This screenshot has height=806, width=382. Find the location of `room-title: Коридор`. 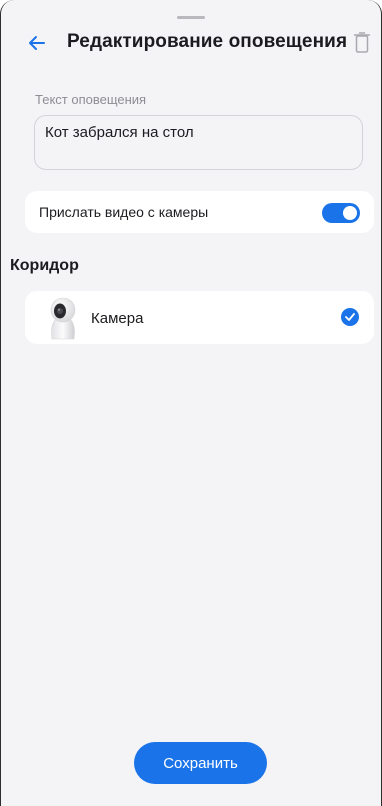

room-title: Коридор is located at coordinates (44, 265).